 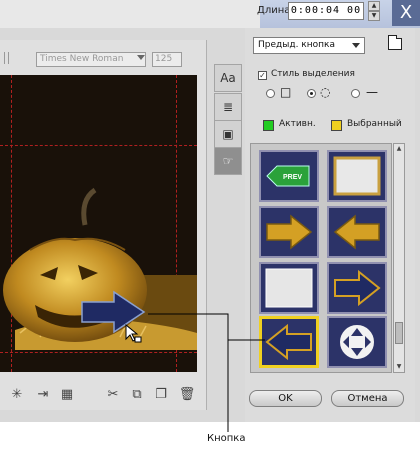 I want to click on prev-button-tile: PREV, so click(x=289, y=176).